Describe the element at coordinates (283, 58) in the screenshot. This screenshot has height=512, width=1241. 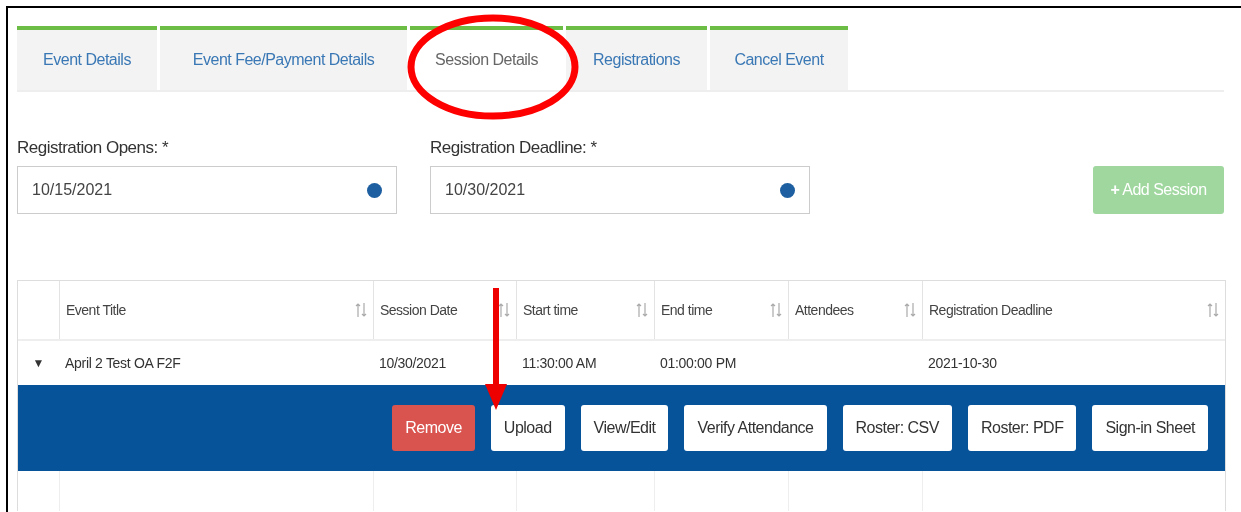
I see `tab: Event Fee/Payment Details` at that location.